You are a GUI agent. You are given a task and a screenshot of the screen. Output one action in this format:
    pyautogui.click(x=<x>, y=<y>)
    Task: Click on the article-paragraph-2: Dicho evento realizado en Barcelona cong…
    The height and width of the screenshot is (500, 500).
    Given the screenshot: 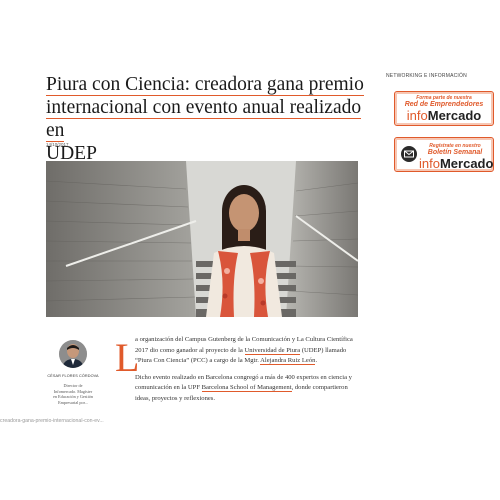 What is the action you would take?
    pyautogui.click(x=243, y=387)
    